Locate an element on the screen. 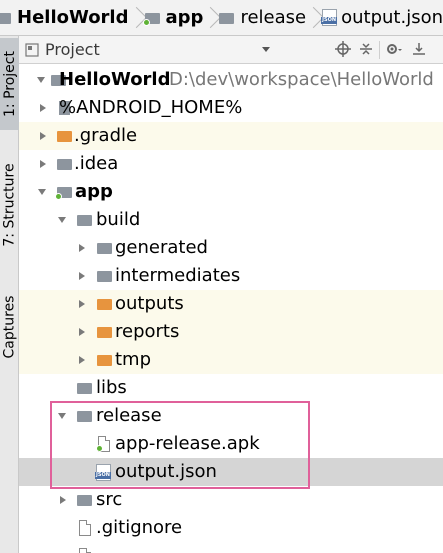 The width and height of the screenshot is (443, 553). hide-icon is located at coordinates (419, 49).